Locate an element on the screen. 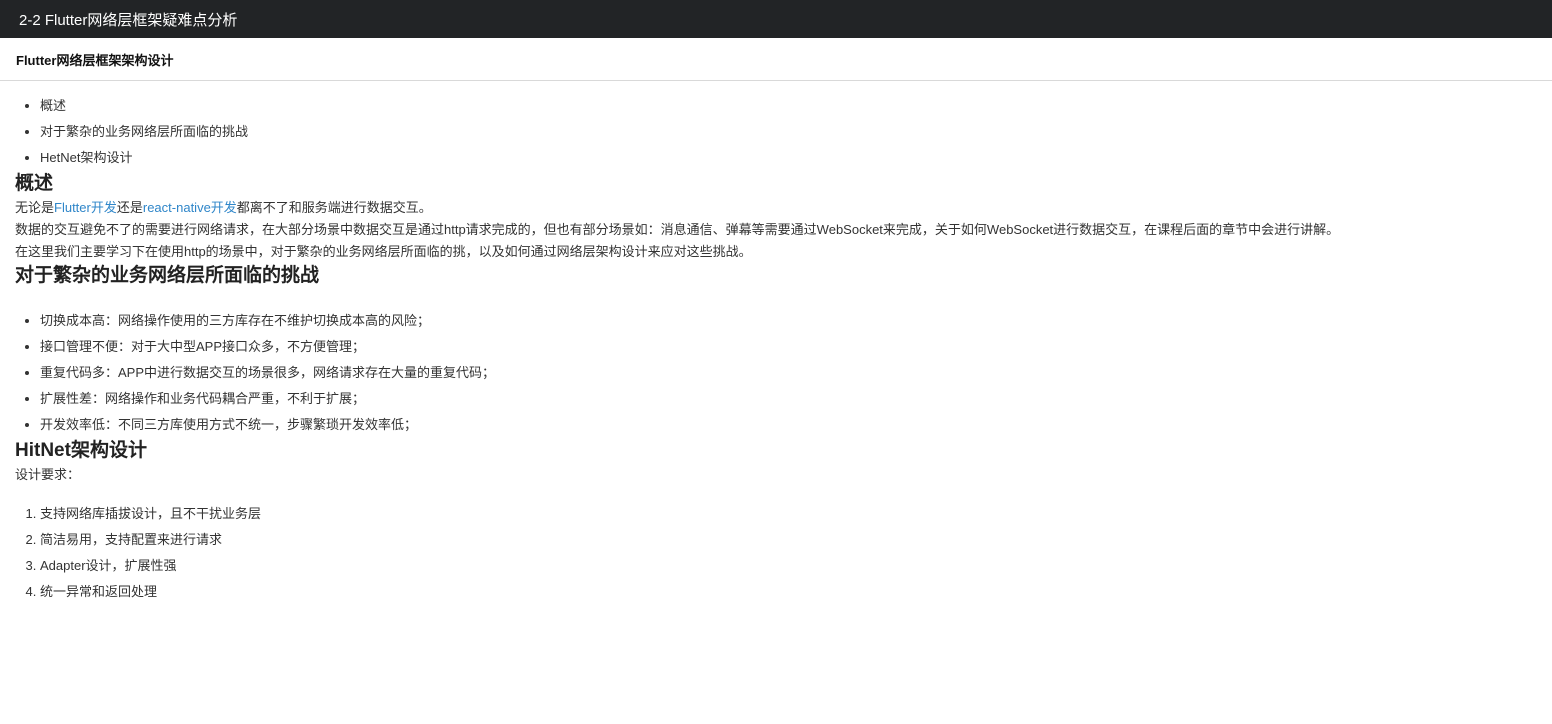  article-title: Flutter网络层框架架构设计 is located at coordinates (95, 60).